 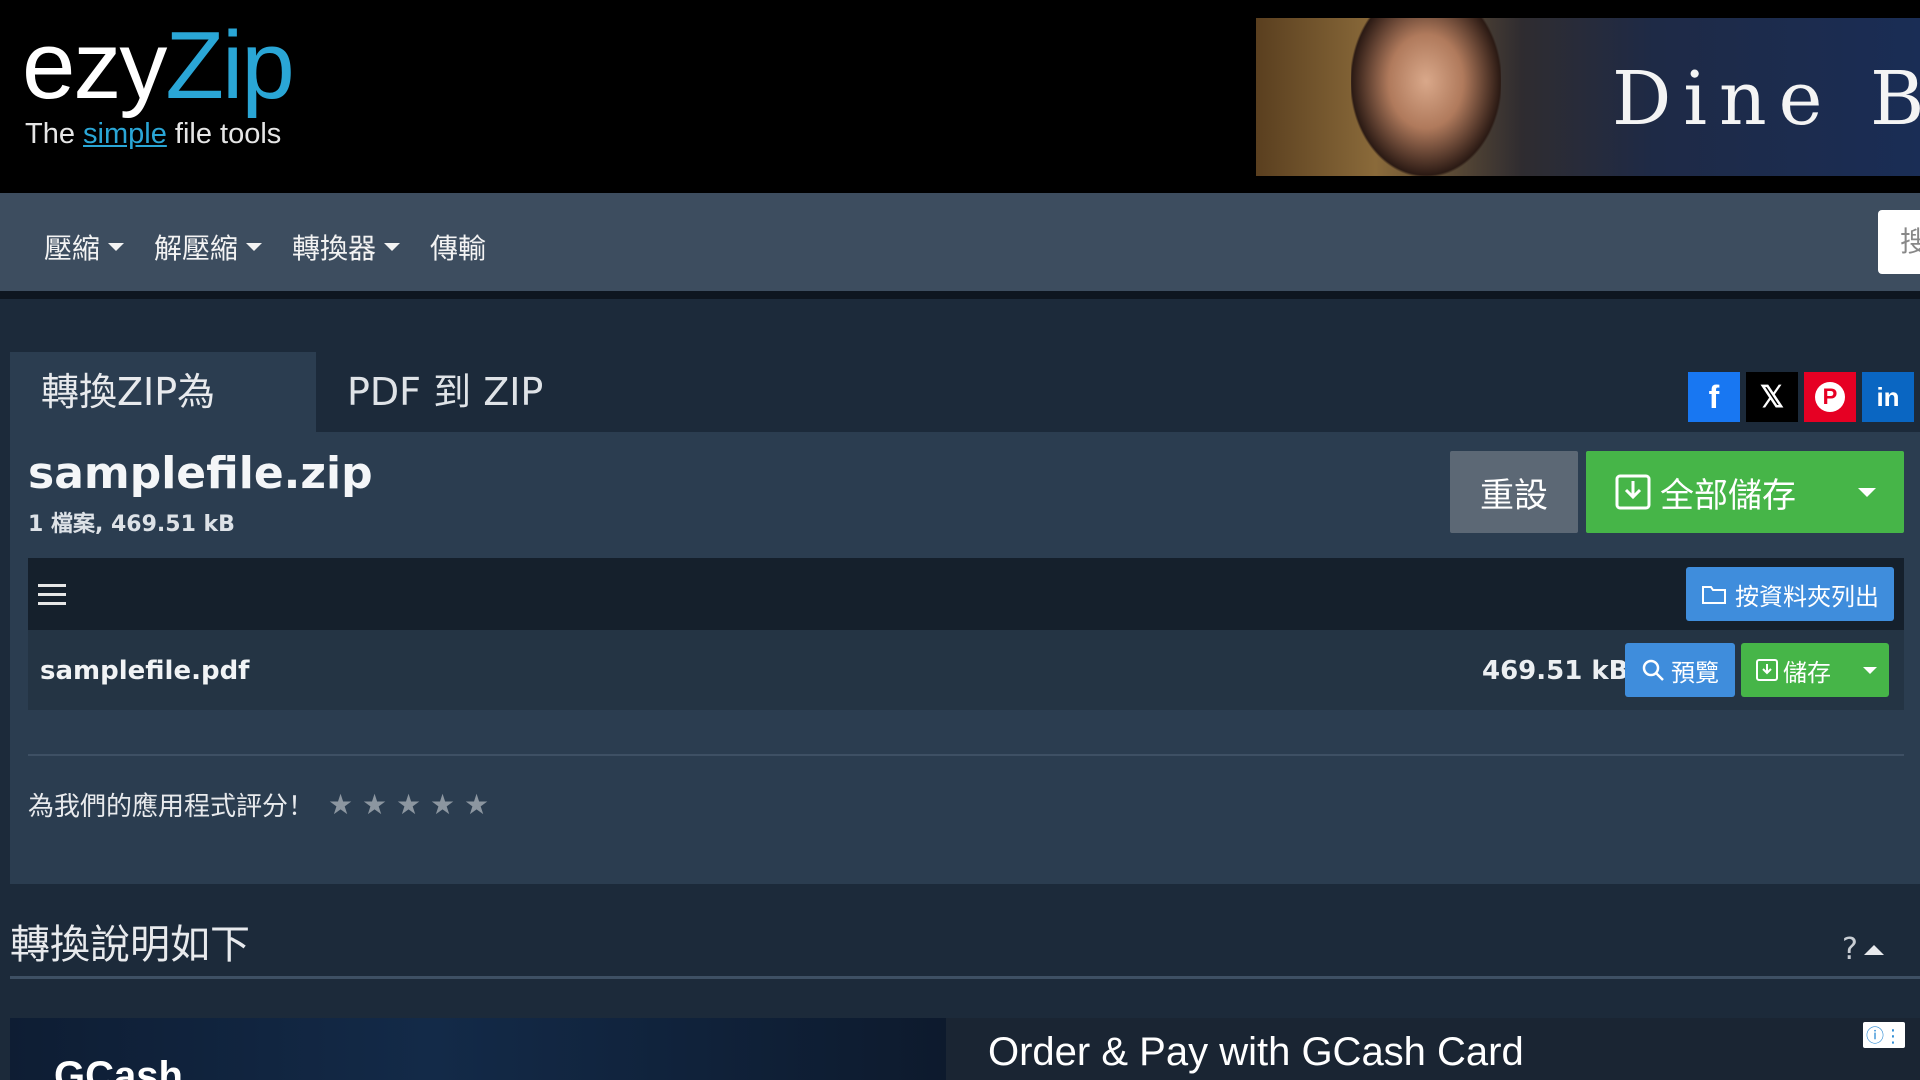 I want to click on linkedin-icon: in, so click(x=1888, y=396).